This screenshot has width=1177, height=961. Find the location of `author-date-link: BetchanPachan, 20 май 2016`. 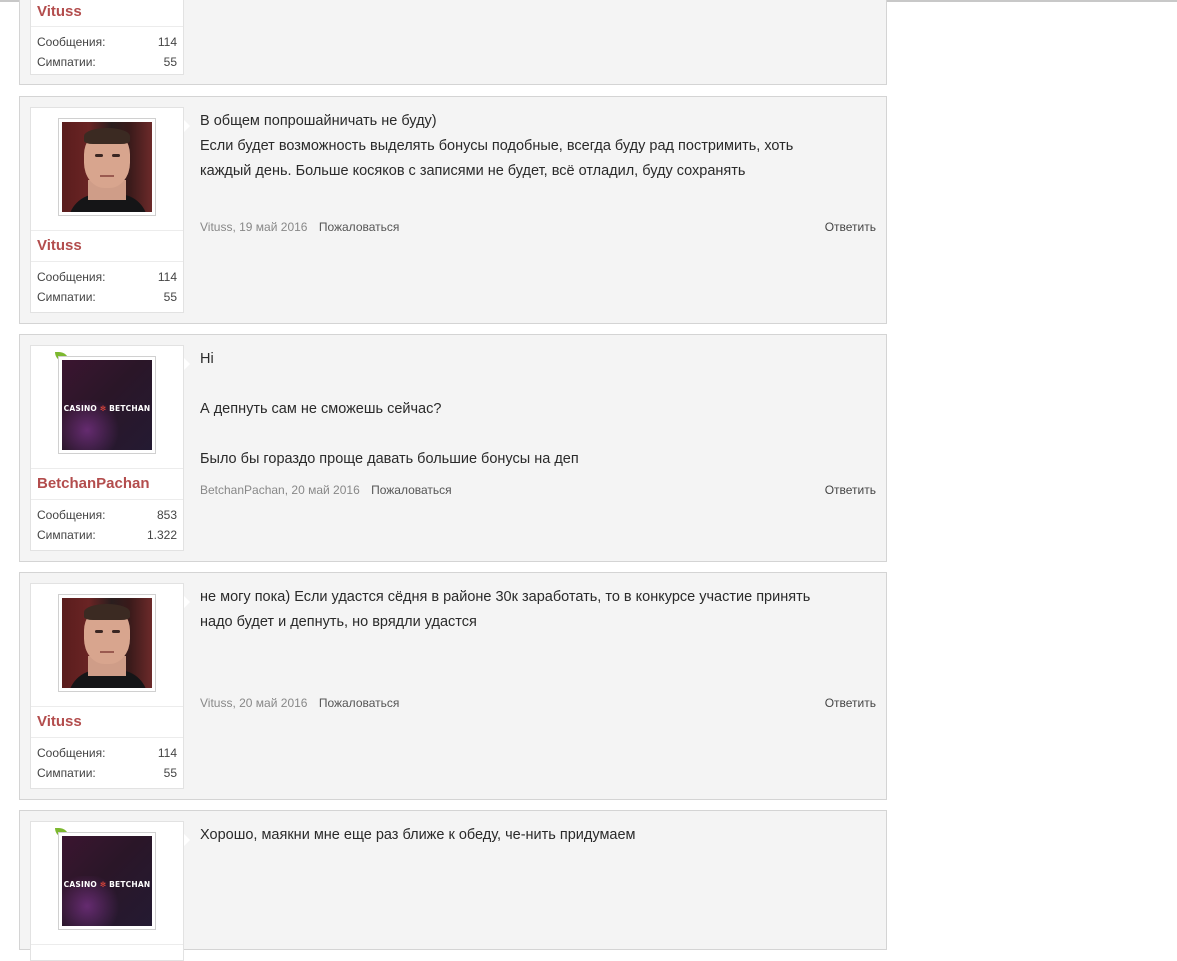

author-date-link: BetchanPachan, 20 май 2016 is located at coordinates (280, 490).